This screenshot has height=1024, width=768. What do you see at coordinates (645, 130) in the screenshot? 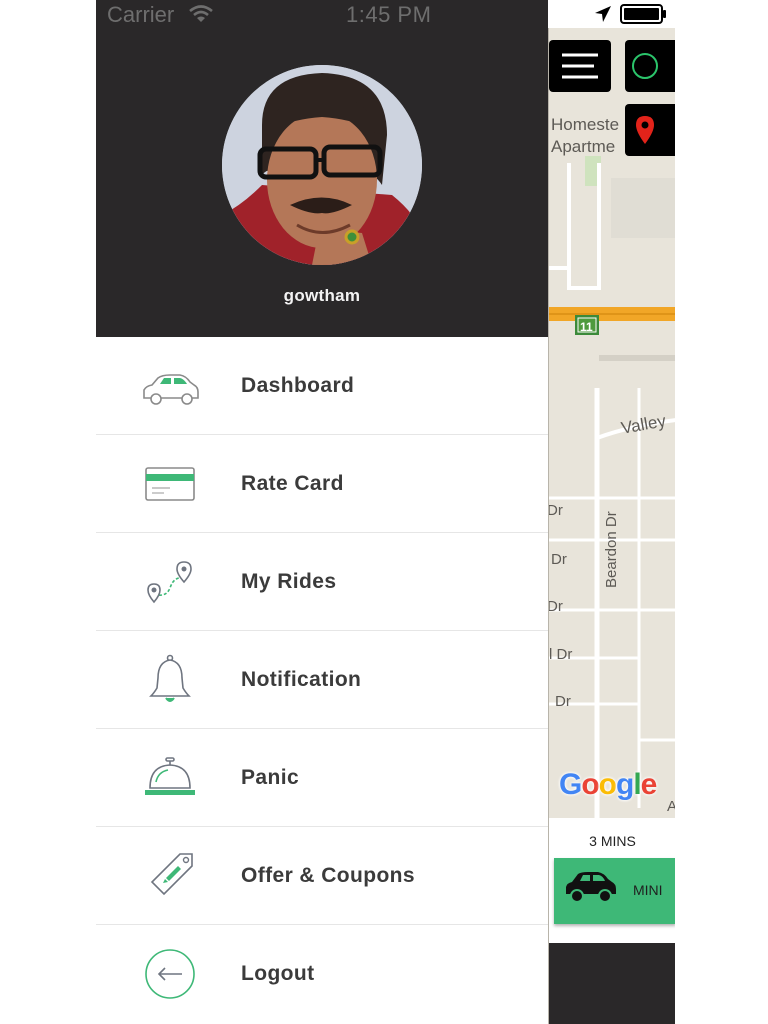
I see `map-pin-icon` at bounding box center [645, 130].